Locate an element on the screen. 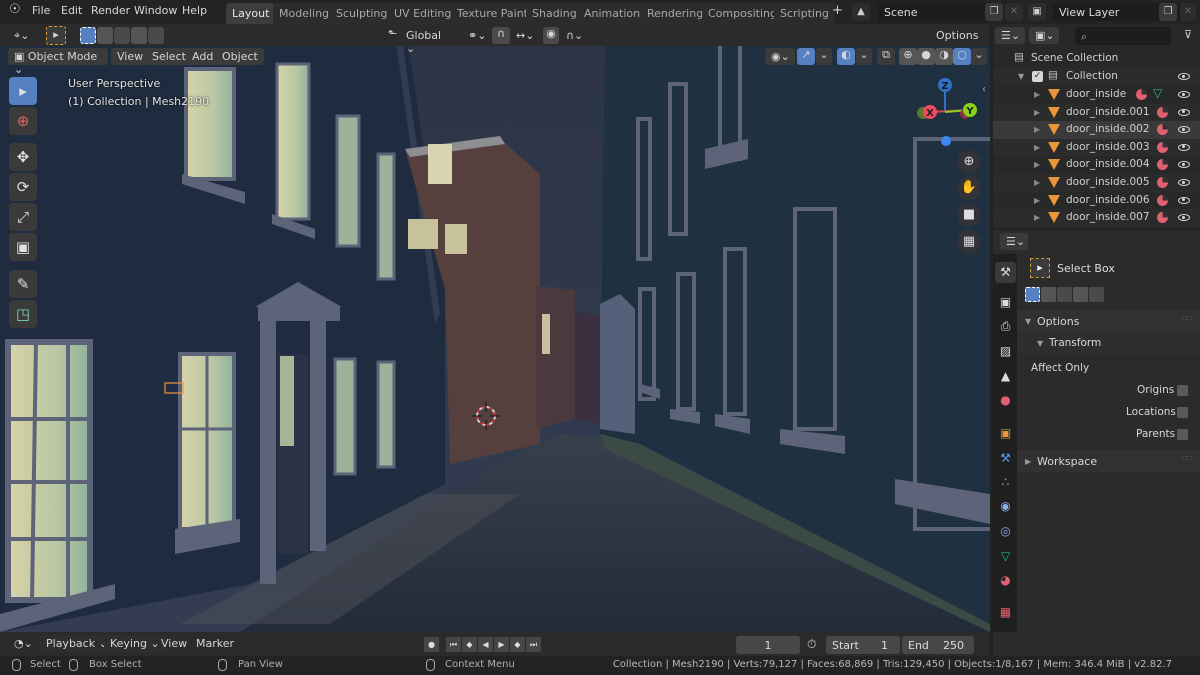 Image resolution: width=1200 pixels, height=675 pixels. options-panel-header: ▼ Options ∷∷ is located at coordinates (1108, 321).